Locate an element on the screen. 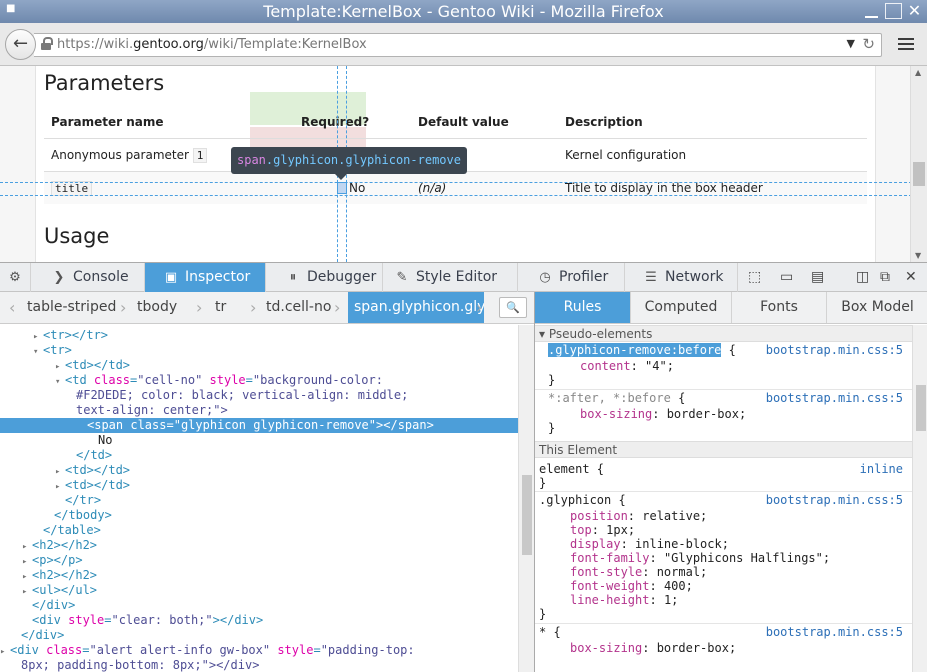 This screenshot has height=672, width=927. markup-scrollbar is located at coordinates (526, 498).